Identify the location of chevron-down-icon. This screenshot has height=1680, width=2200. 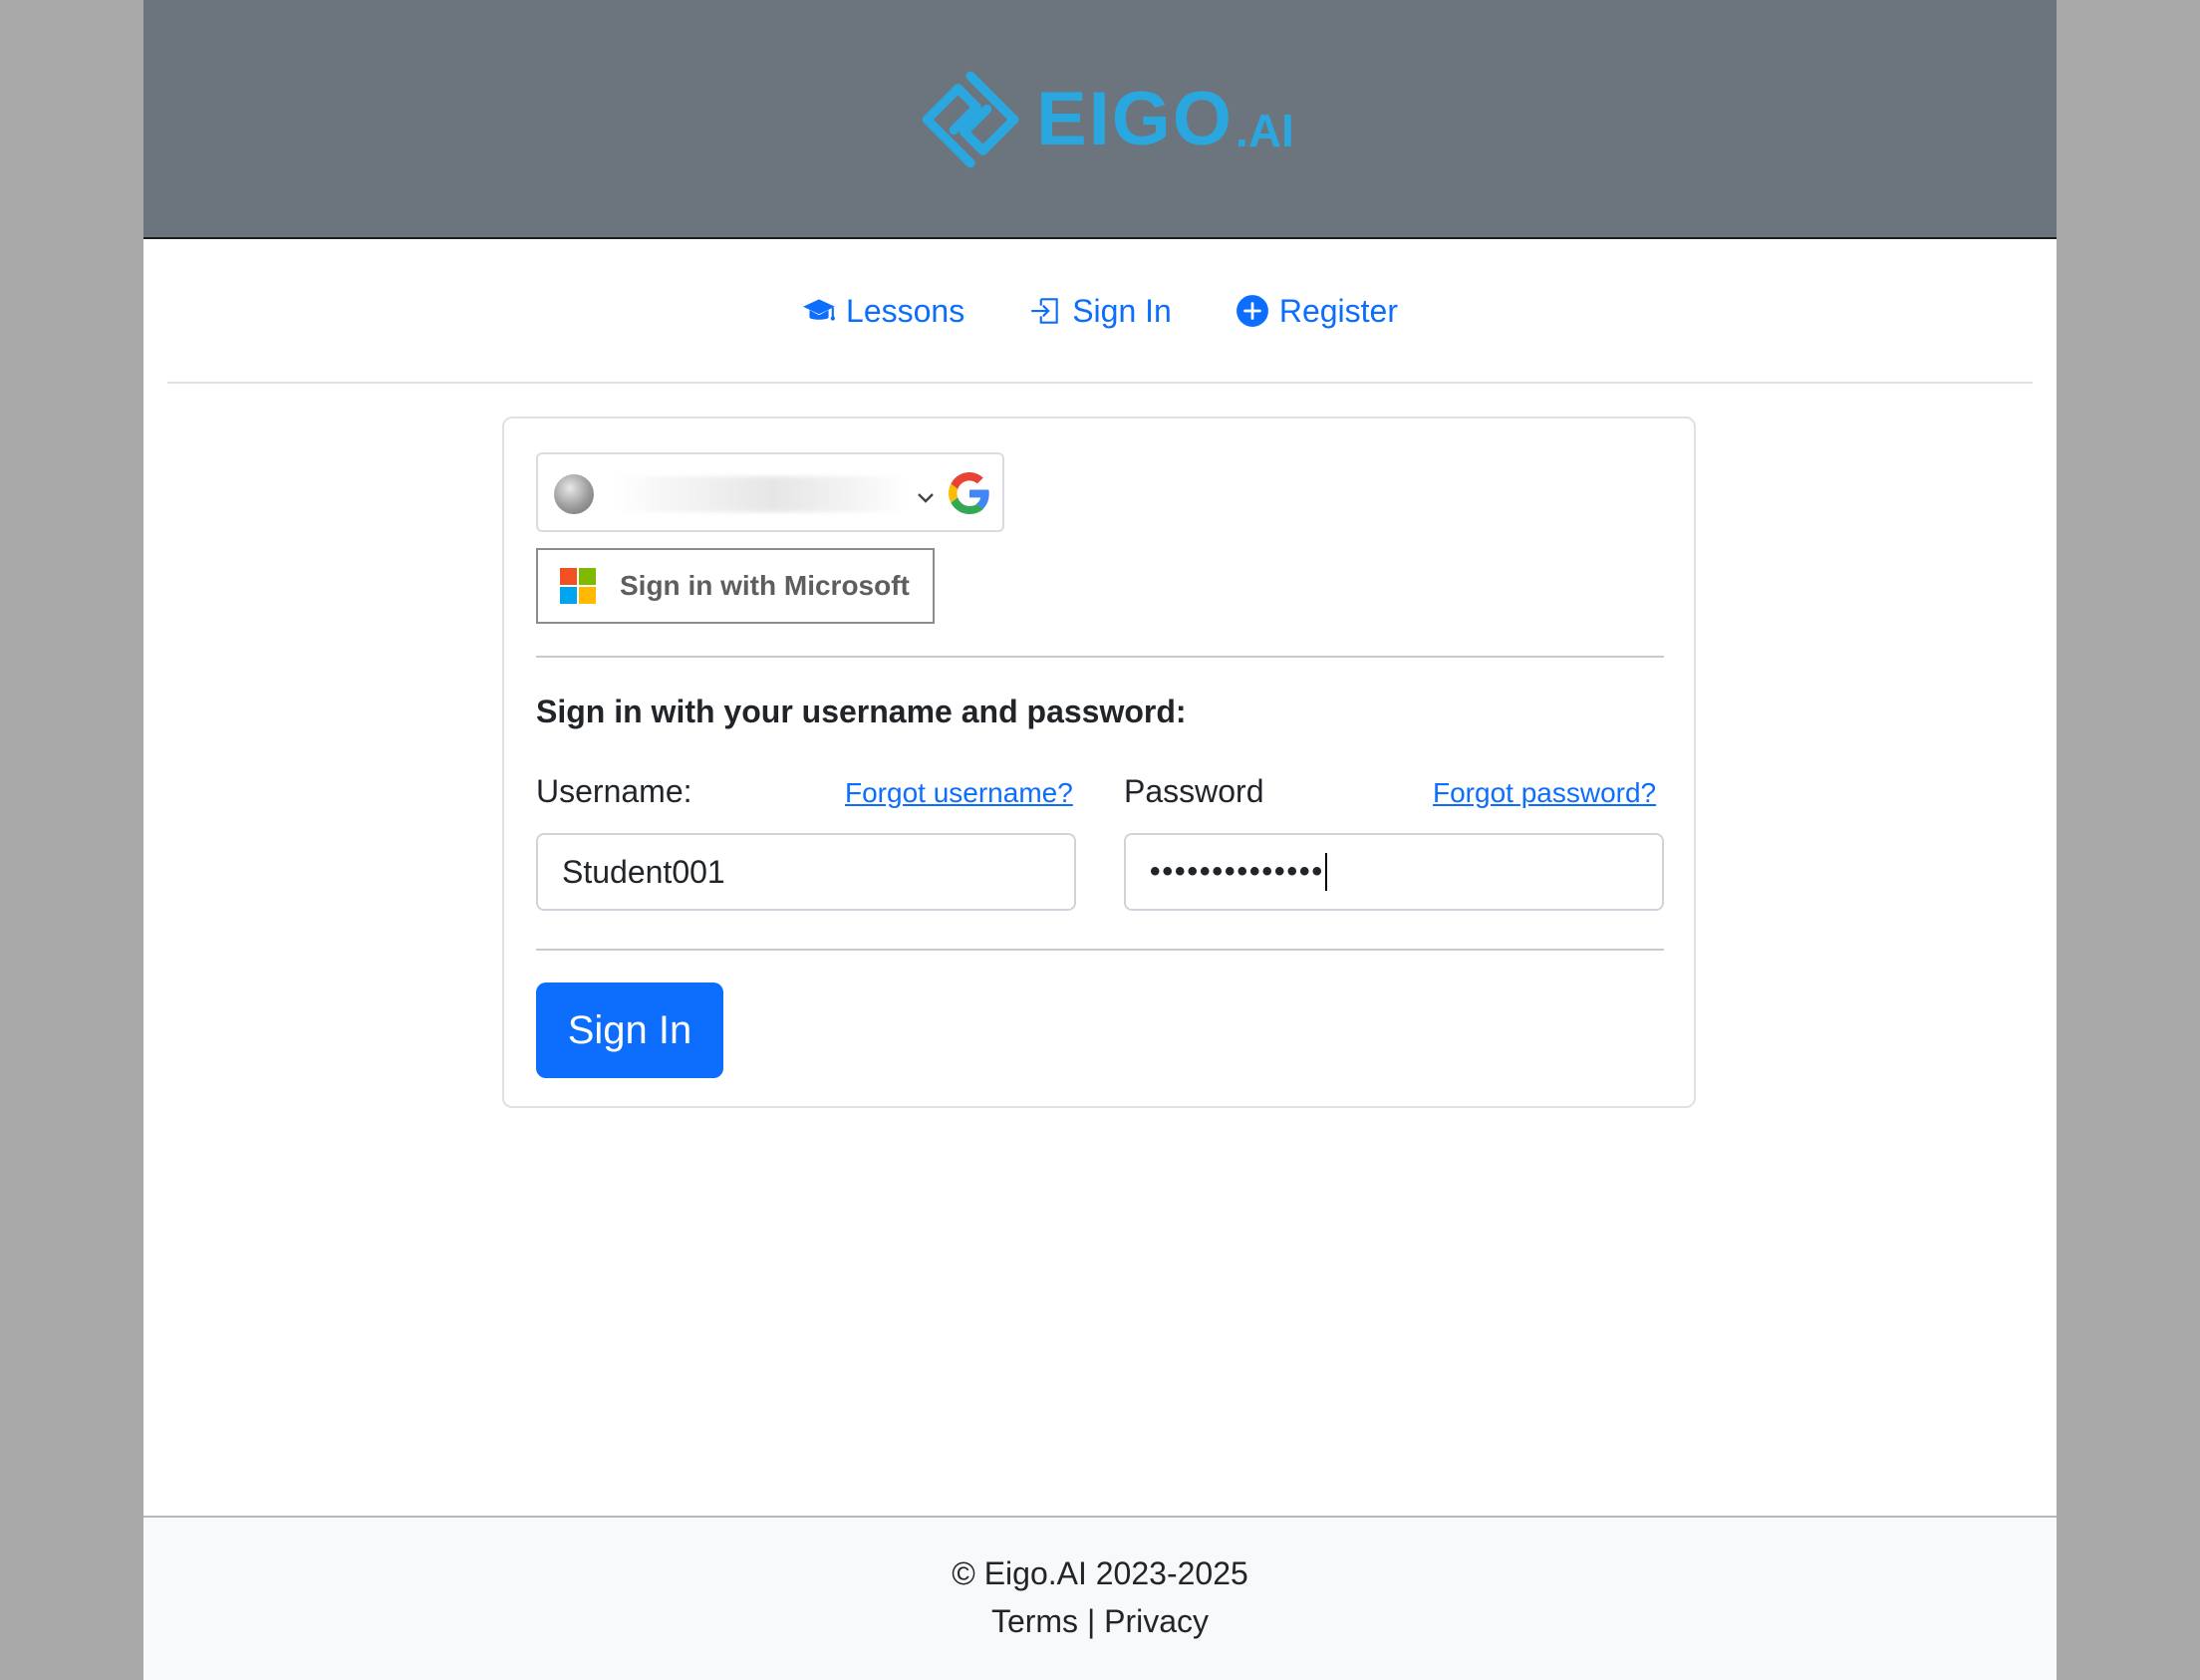
(926, 498).